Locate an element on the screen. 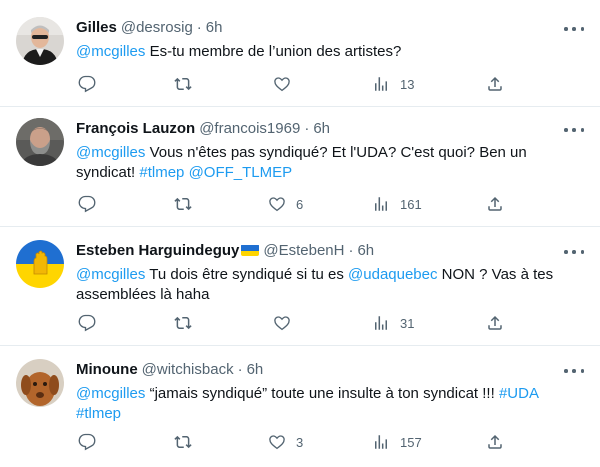  like-button: 6 is located at coordinates (285, 204).